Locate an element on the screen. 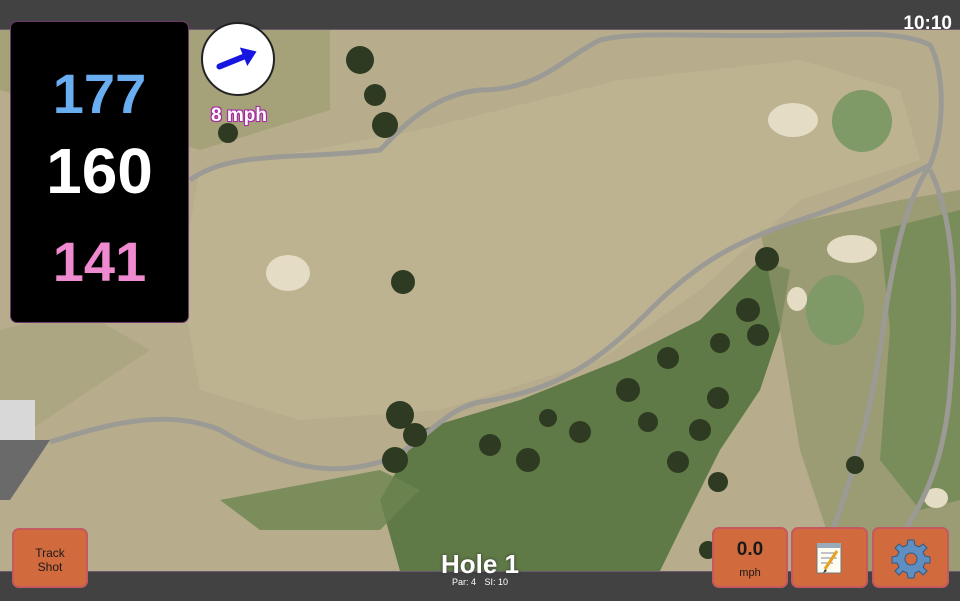  wind-arrow-icon is located at coordinates (236, 58).